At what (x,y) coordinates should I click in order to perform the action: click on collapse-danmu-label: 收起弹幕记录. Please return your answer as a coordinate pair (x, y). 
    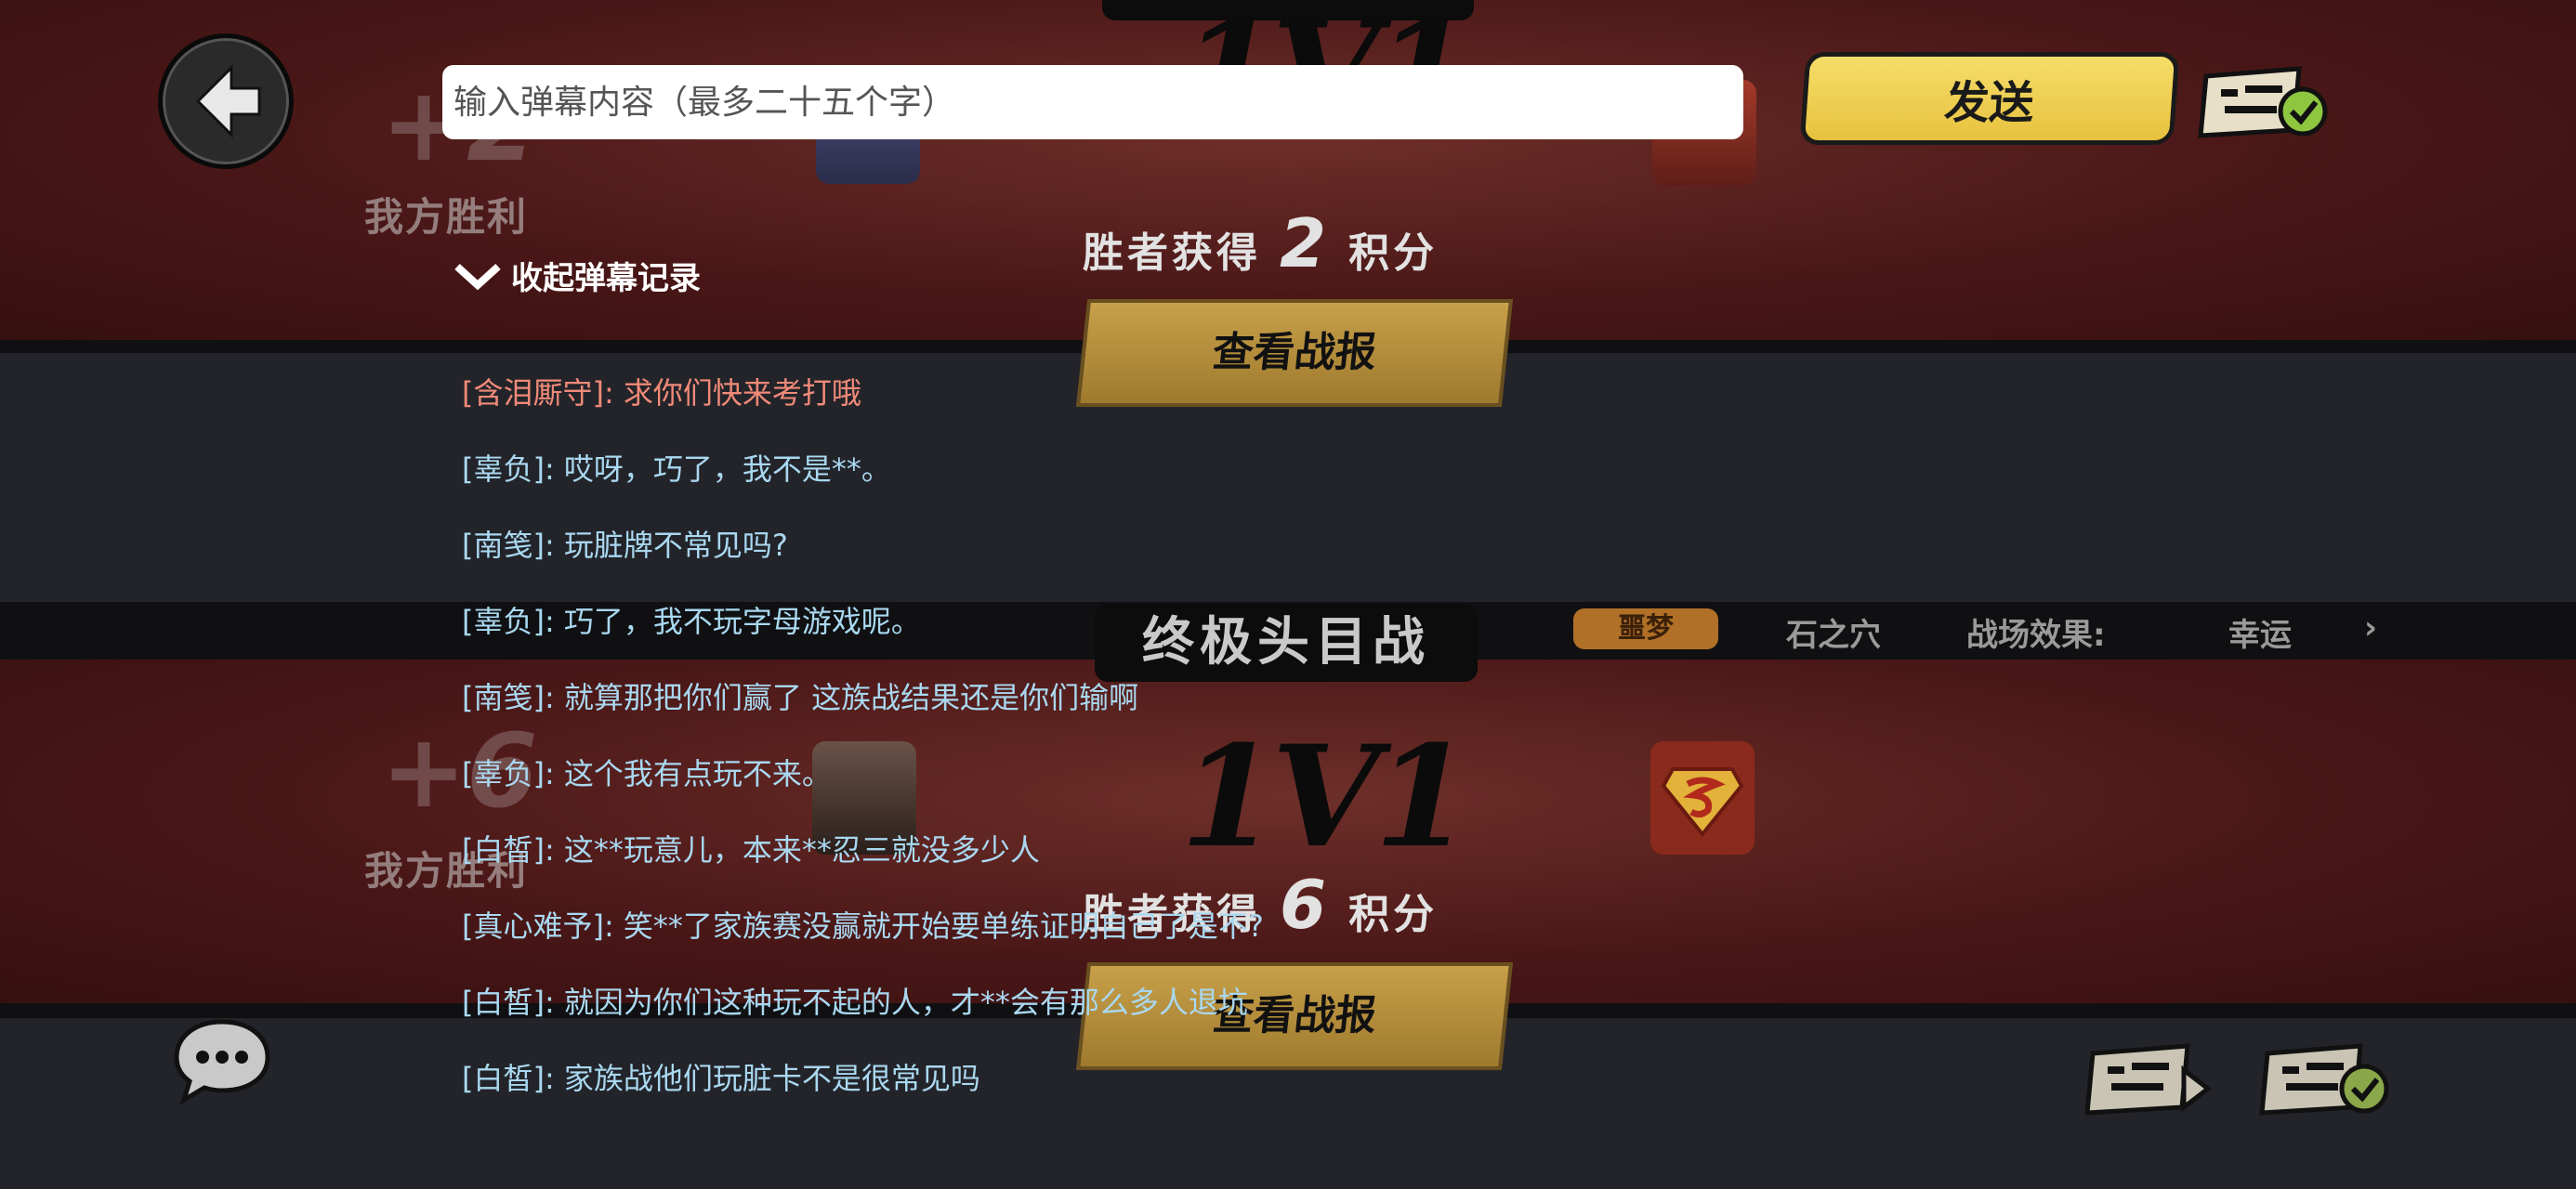
    Looking at the image, I should click on (606, 278).